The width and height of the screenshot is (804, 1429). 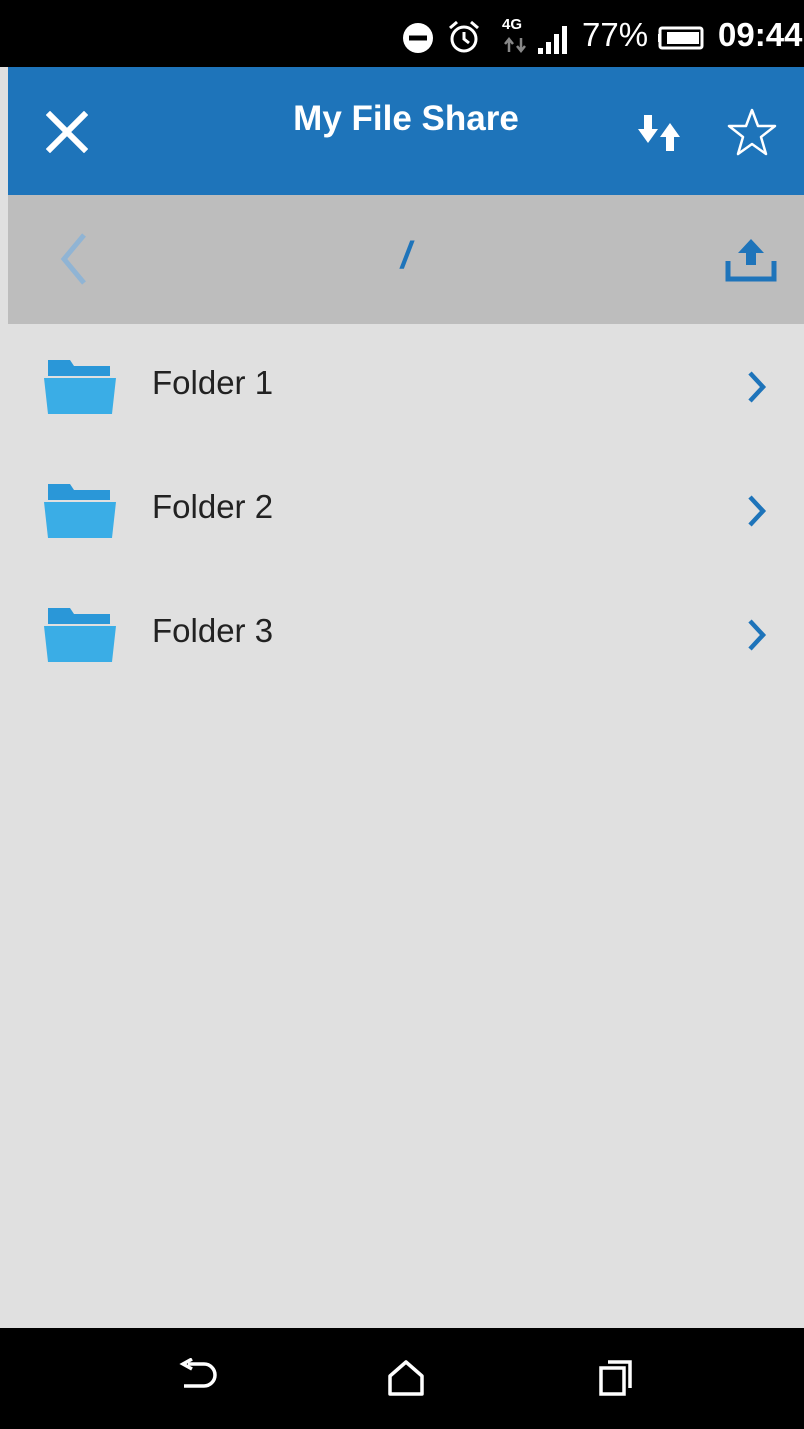 I want to click on upload-icon, so click(x=751, y=259).